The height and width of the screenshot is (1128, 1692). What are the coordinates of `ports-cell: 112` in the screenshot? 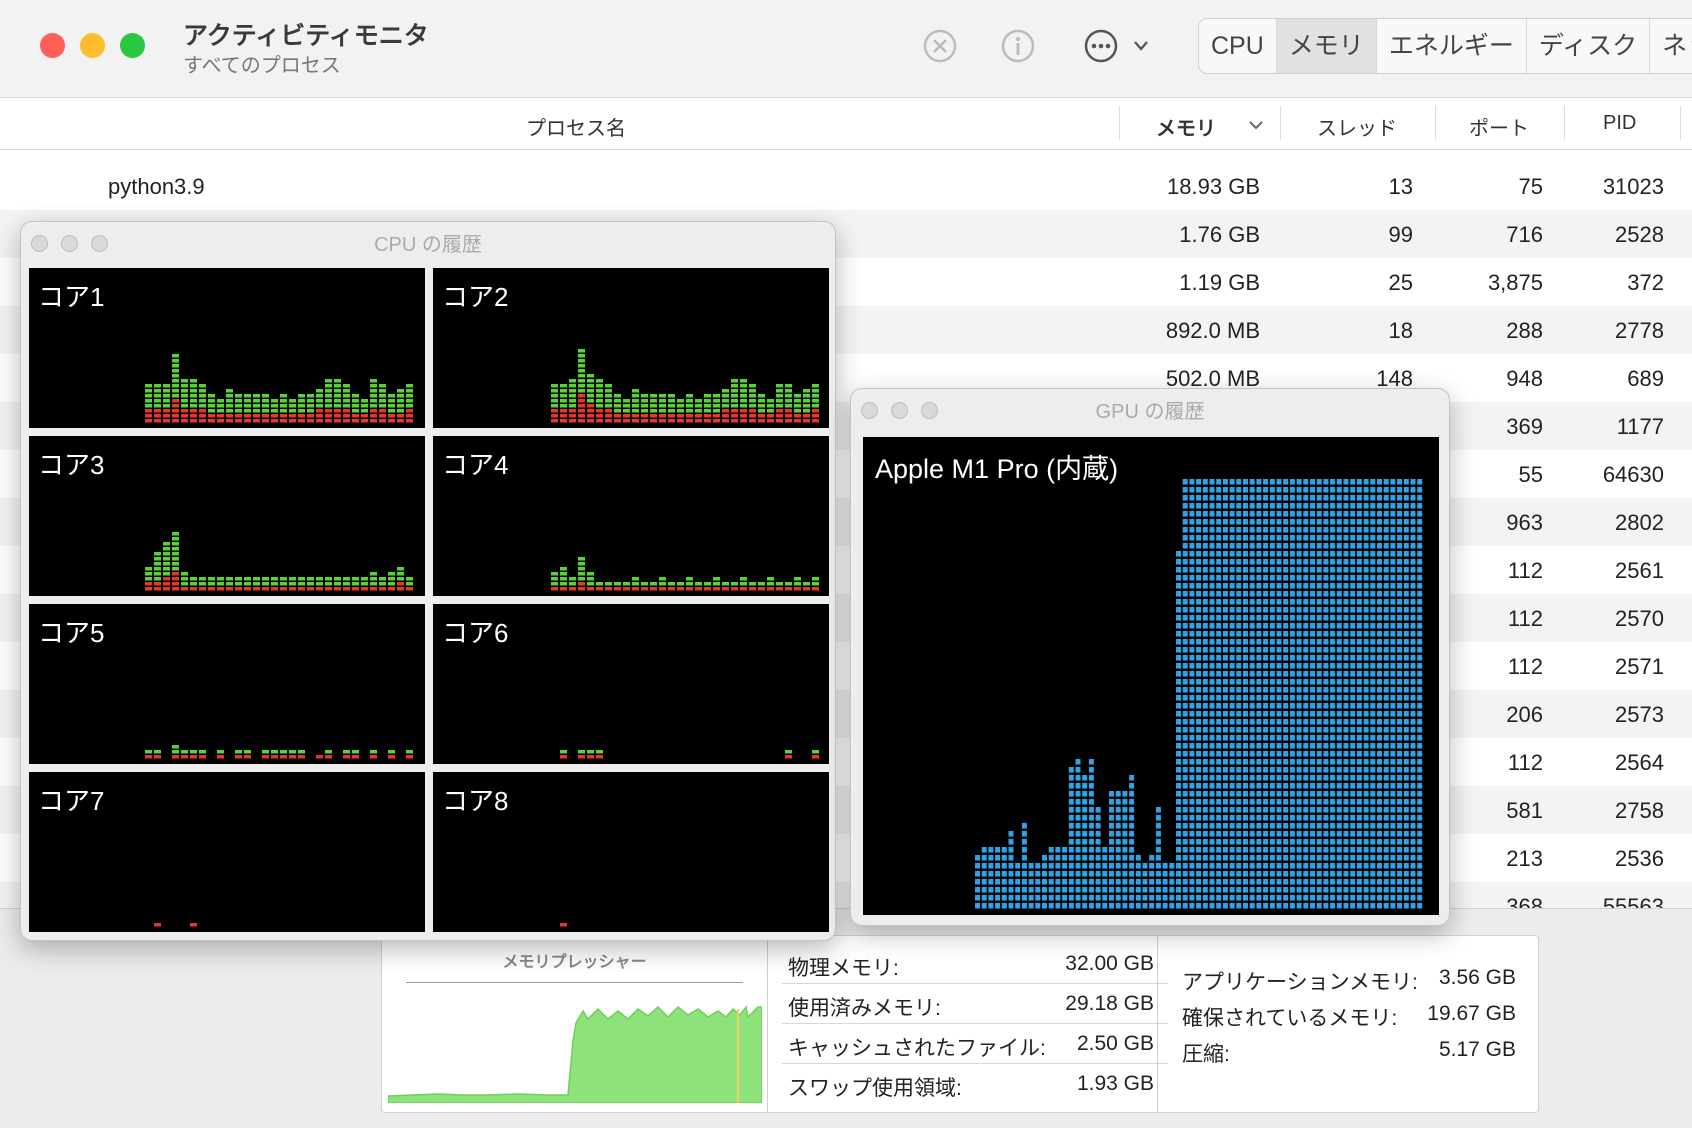 It's located at (1525, 762).